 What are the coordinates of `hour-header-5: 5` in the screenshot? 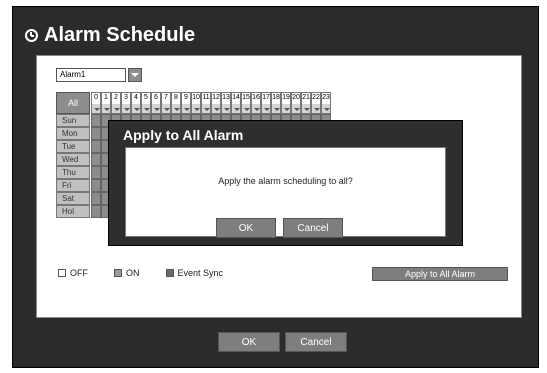 It's located at (146, 103).